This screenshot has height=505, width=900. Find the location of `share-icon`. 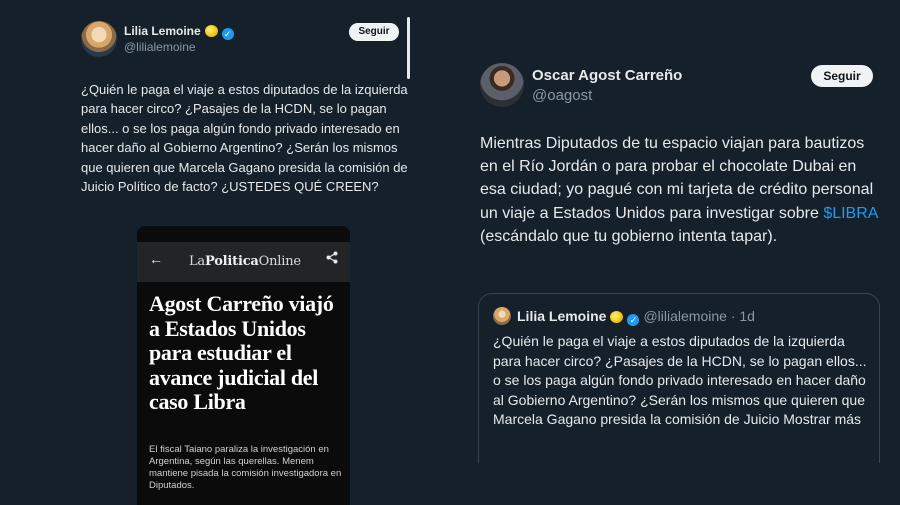

share-icon is located at coordinates (332, 259).